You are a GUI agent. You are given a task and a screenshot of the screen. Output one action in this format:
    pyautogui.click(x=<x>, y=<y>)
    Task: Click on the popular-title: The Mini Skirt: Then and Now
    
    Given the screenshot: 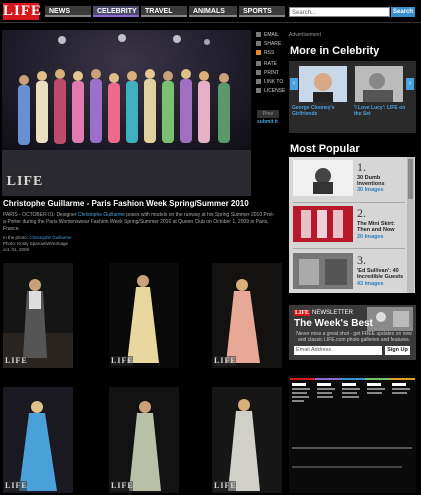 What is the action you would take?
    pyautogui.click(x=376, y=227)
    